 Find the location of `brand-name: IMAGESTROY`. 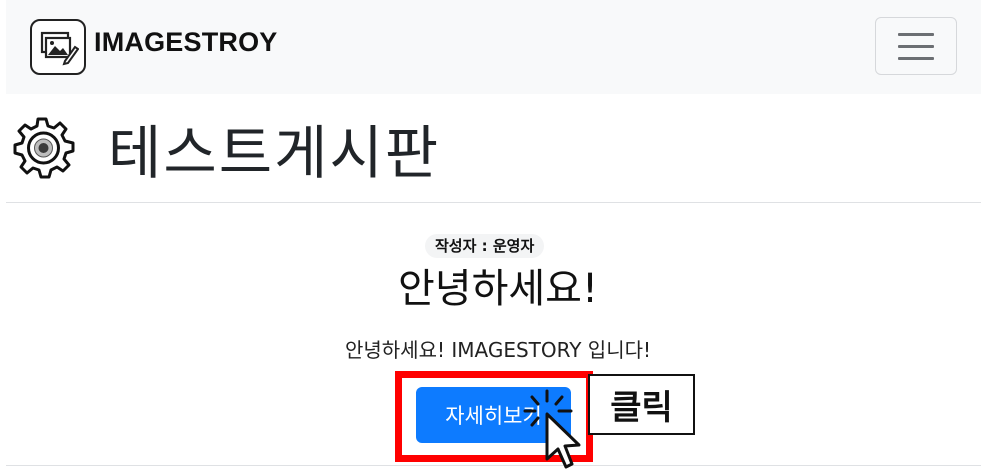

brand-name: IMAGESTROY is located at coordinates (186, 42).